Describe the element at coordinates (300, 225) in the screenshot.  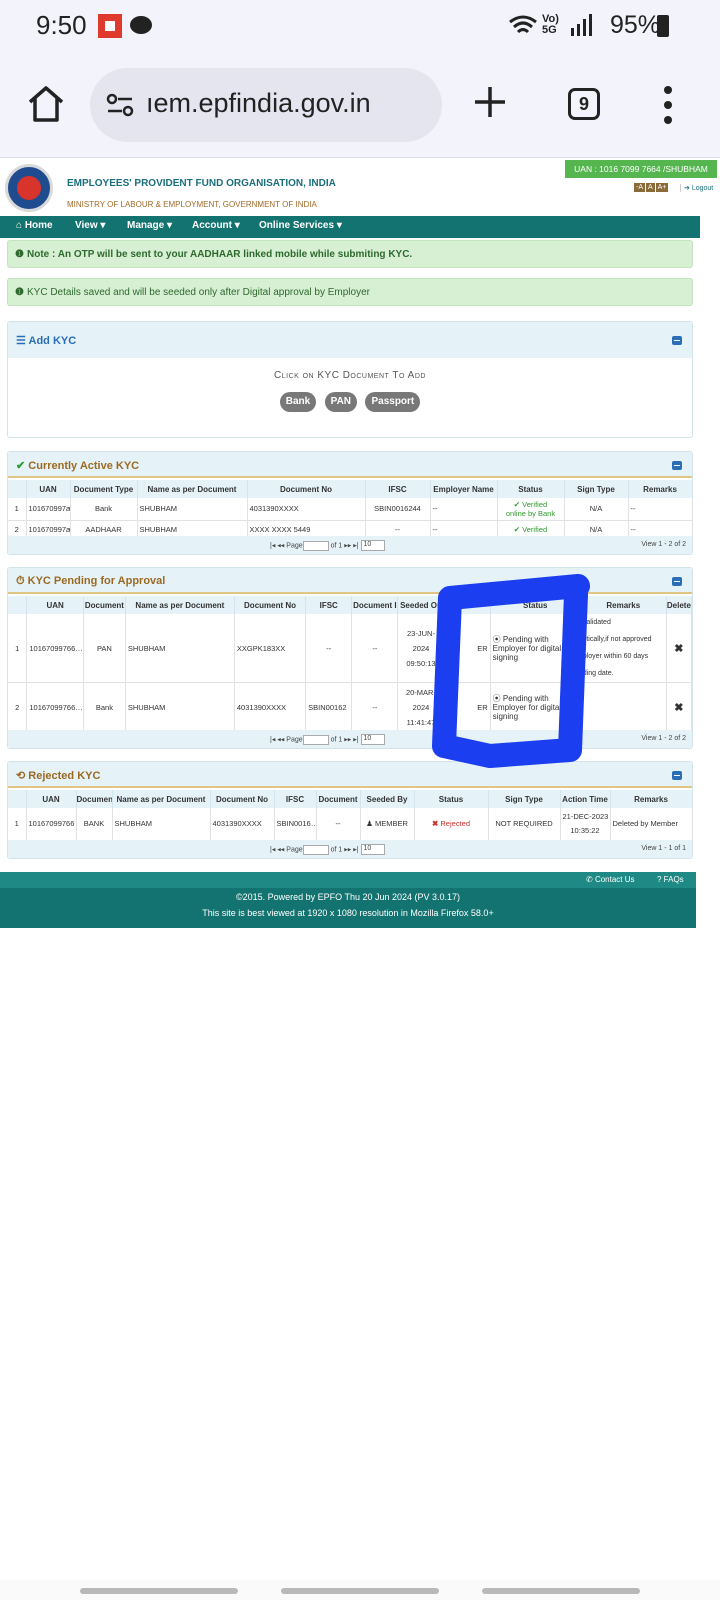
I see `nav-online-services: Online Services ▾` at that location.